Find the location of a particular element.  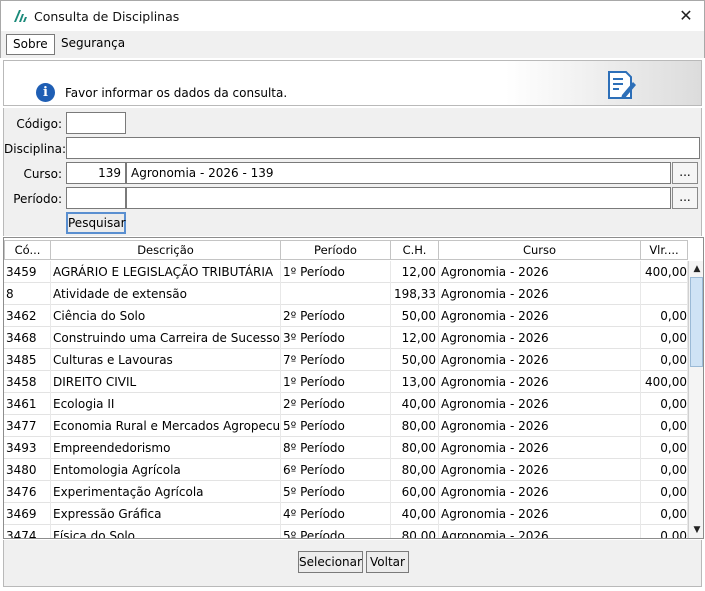

cell-period: 7º Período is located at coordinates (336, 360).